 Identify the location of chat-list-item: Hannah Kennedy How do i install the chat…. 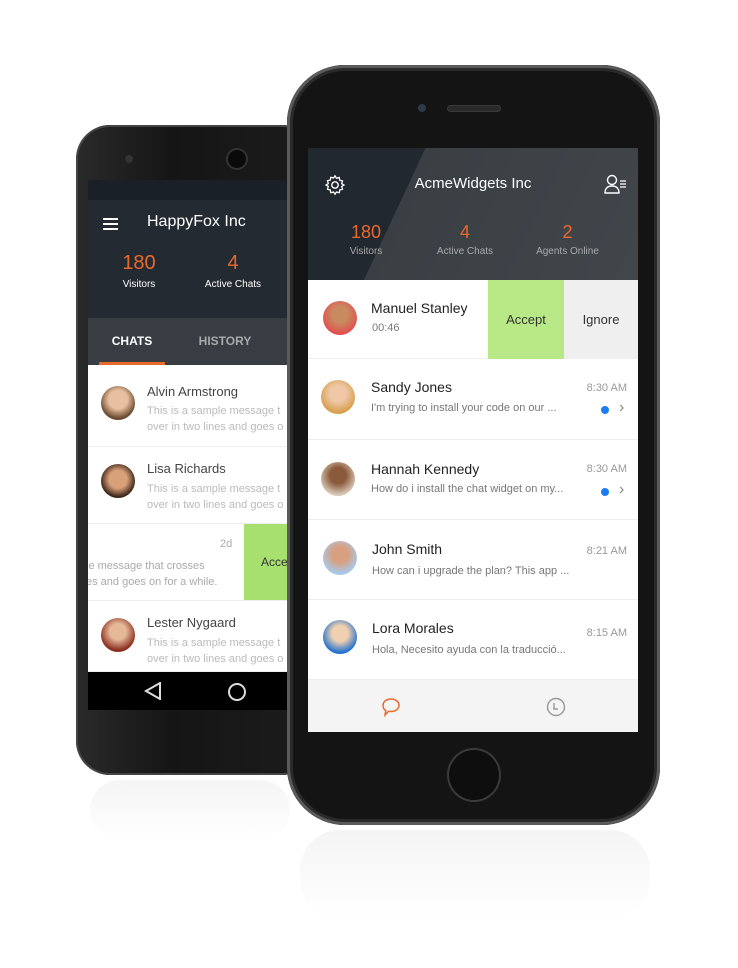
(473, 480).